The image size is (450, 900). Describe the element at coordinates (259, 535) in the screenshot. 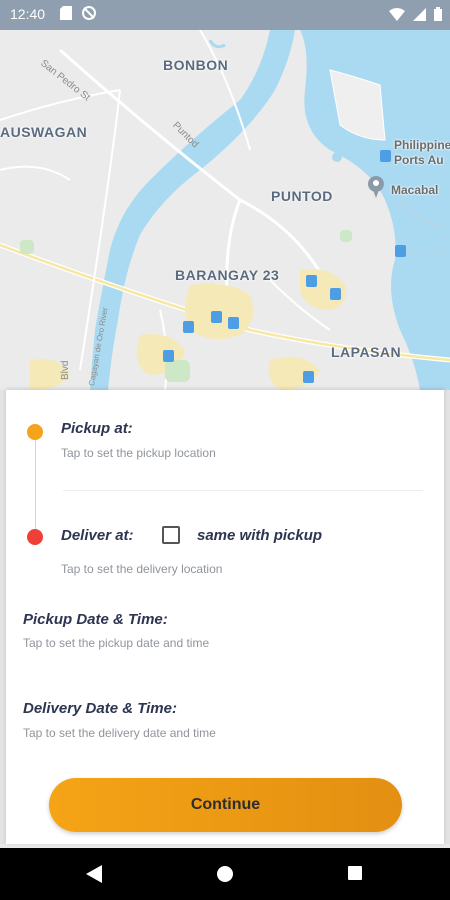

I see `same-with-pickup-label: same with pickup` at that location.